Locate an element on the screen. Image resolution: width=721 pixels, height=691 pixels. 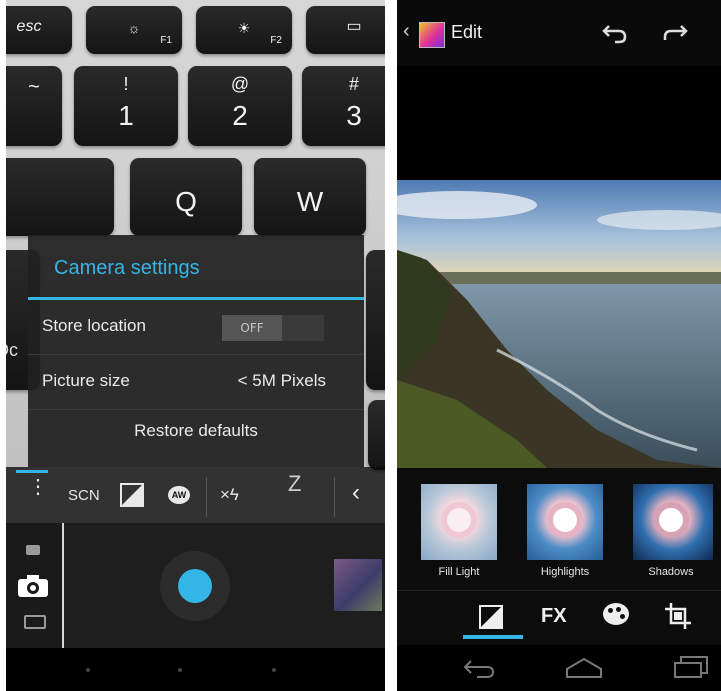
key-1-label: 1 is located at coordinates (126, 115).